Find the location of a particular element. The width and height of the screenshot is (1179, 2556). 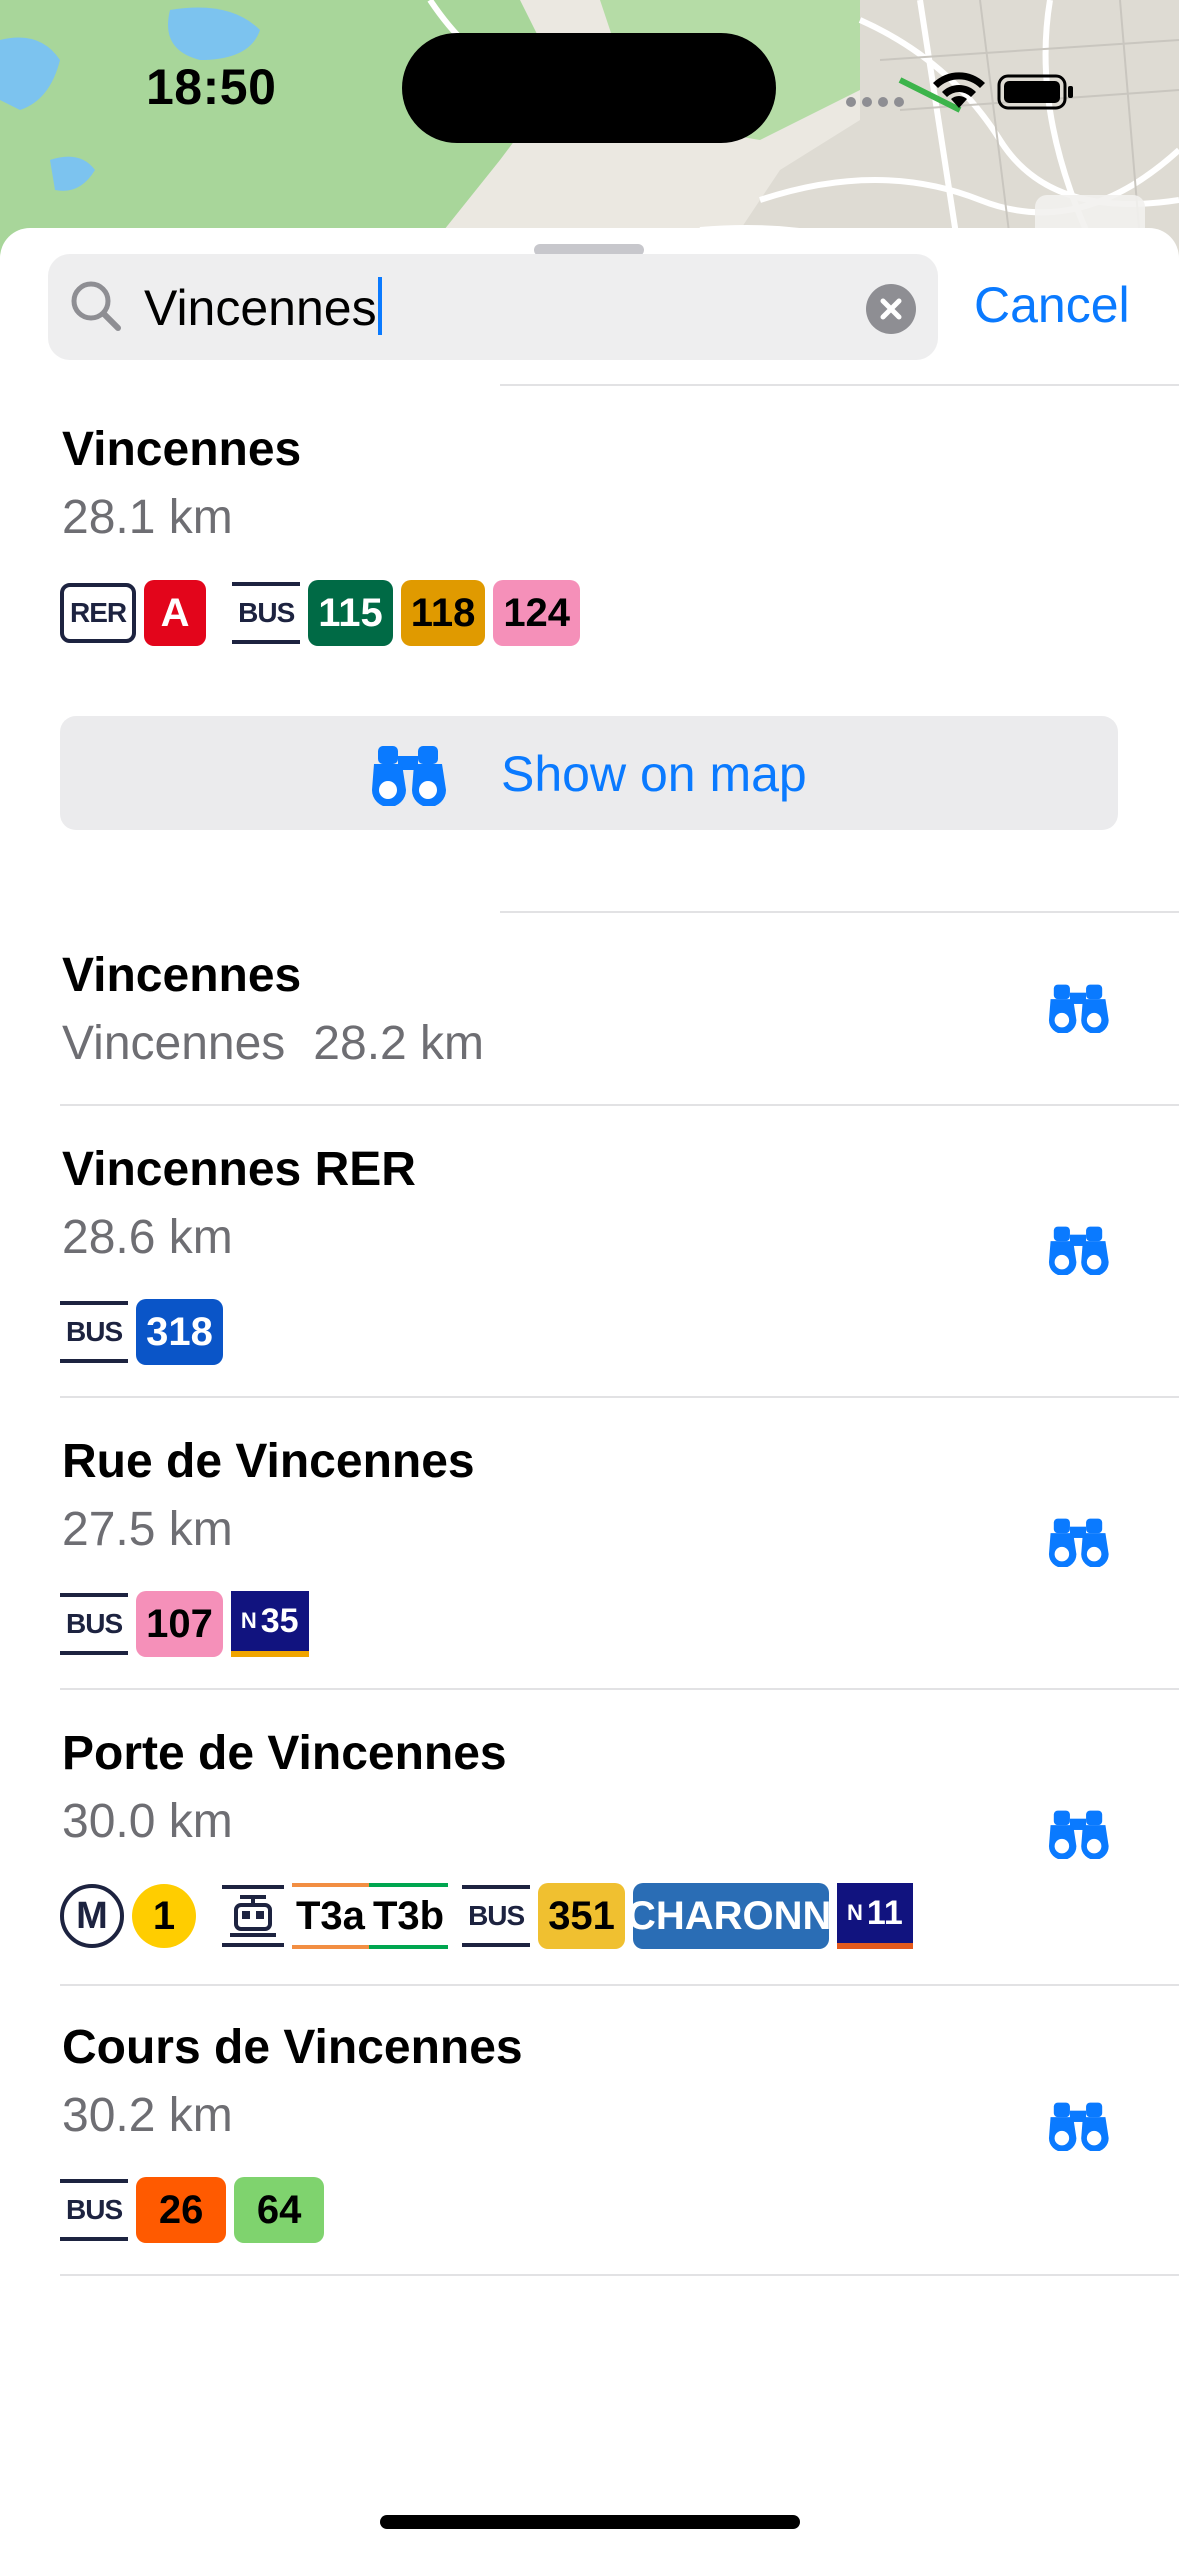

wifi-icon is located at coordinates (959, 90).